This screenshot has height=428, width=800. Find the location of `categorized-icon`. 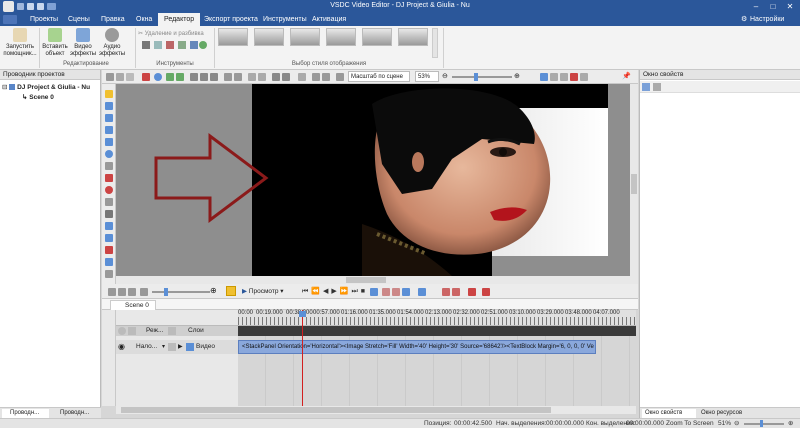

categorized-icon is located at coordinates (646, 87).